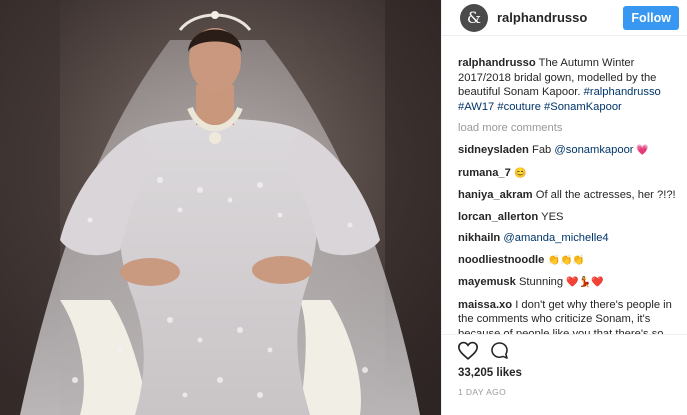 The image size is (687, 415). What do you see at coordinates (520, 173) in the screenshot?
I see `comment-emoji: 😊` at bounding box center [520, 173].